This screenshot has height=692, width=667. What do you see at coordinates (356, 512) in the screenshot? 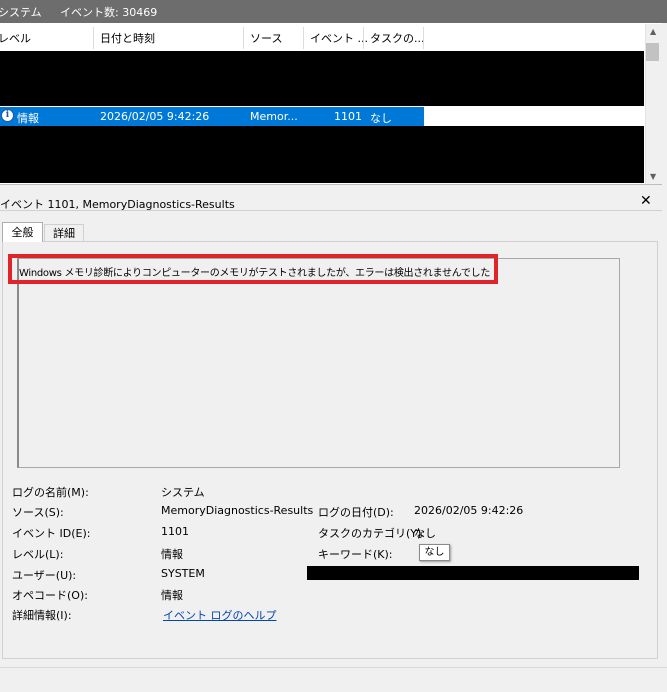
I see `logged-label: ログの日付(D):` at bounding box center [356, 512].